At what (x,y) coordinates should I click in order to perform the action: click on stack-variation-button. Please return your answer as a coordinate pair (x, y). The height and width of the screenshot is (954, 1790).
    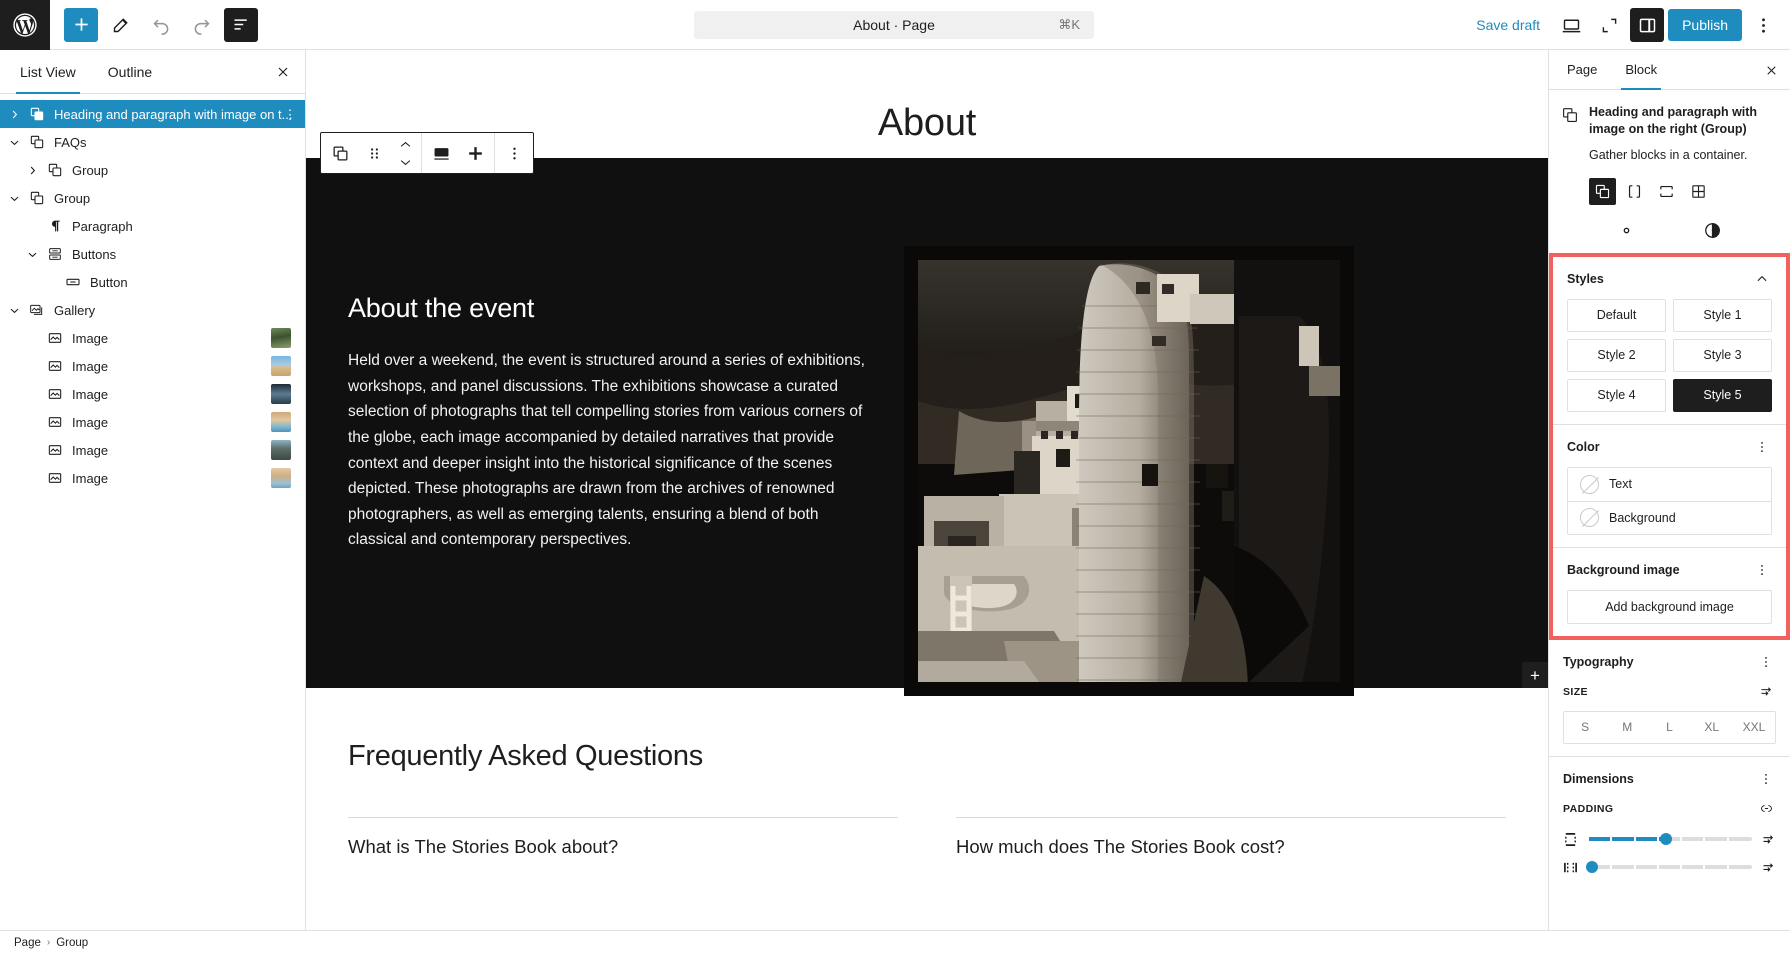
    Looking at the image, I should click on (1666, 191).